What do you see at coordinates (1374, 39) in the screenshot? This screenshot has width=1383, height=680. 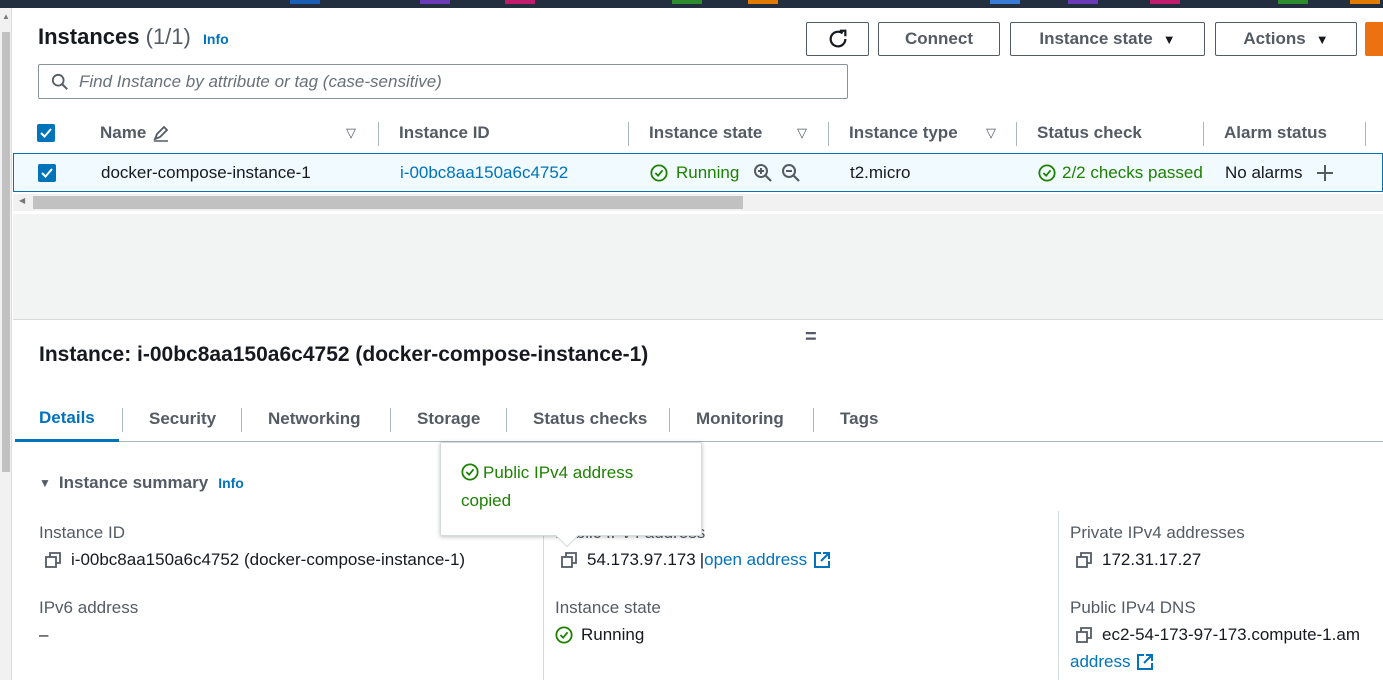 I see `launch-instances-button` at bounding box center [1374, 39].